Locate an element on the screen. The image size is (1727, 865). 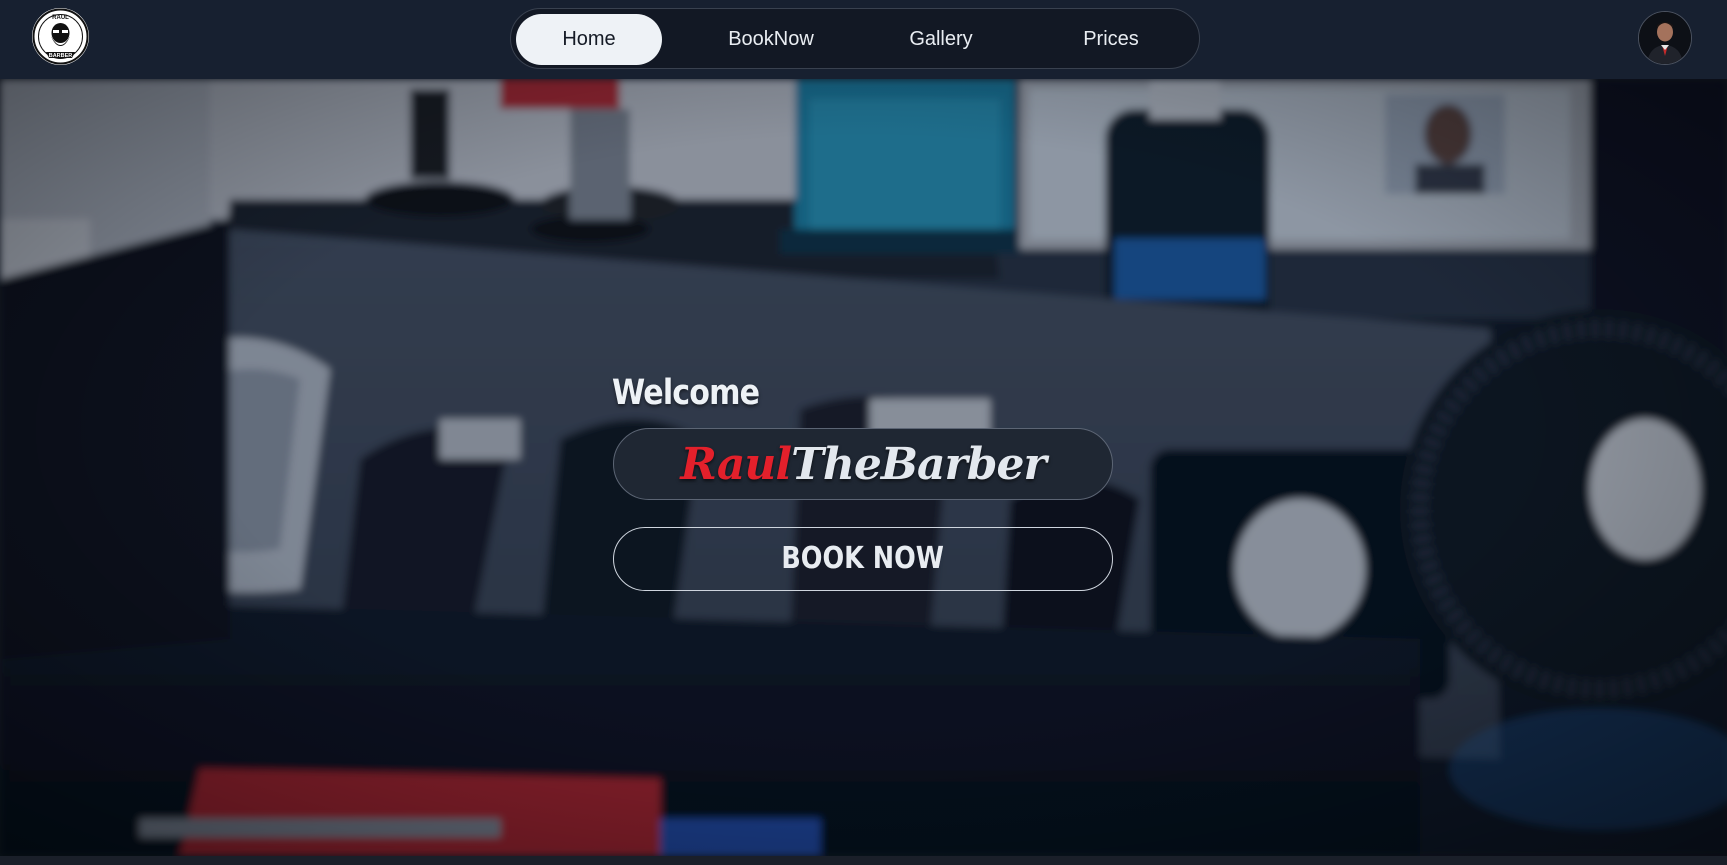
brand-name-banner: RaulTheBarber is located at coordinates (863, 464).